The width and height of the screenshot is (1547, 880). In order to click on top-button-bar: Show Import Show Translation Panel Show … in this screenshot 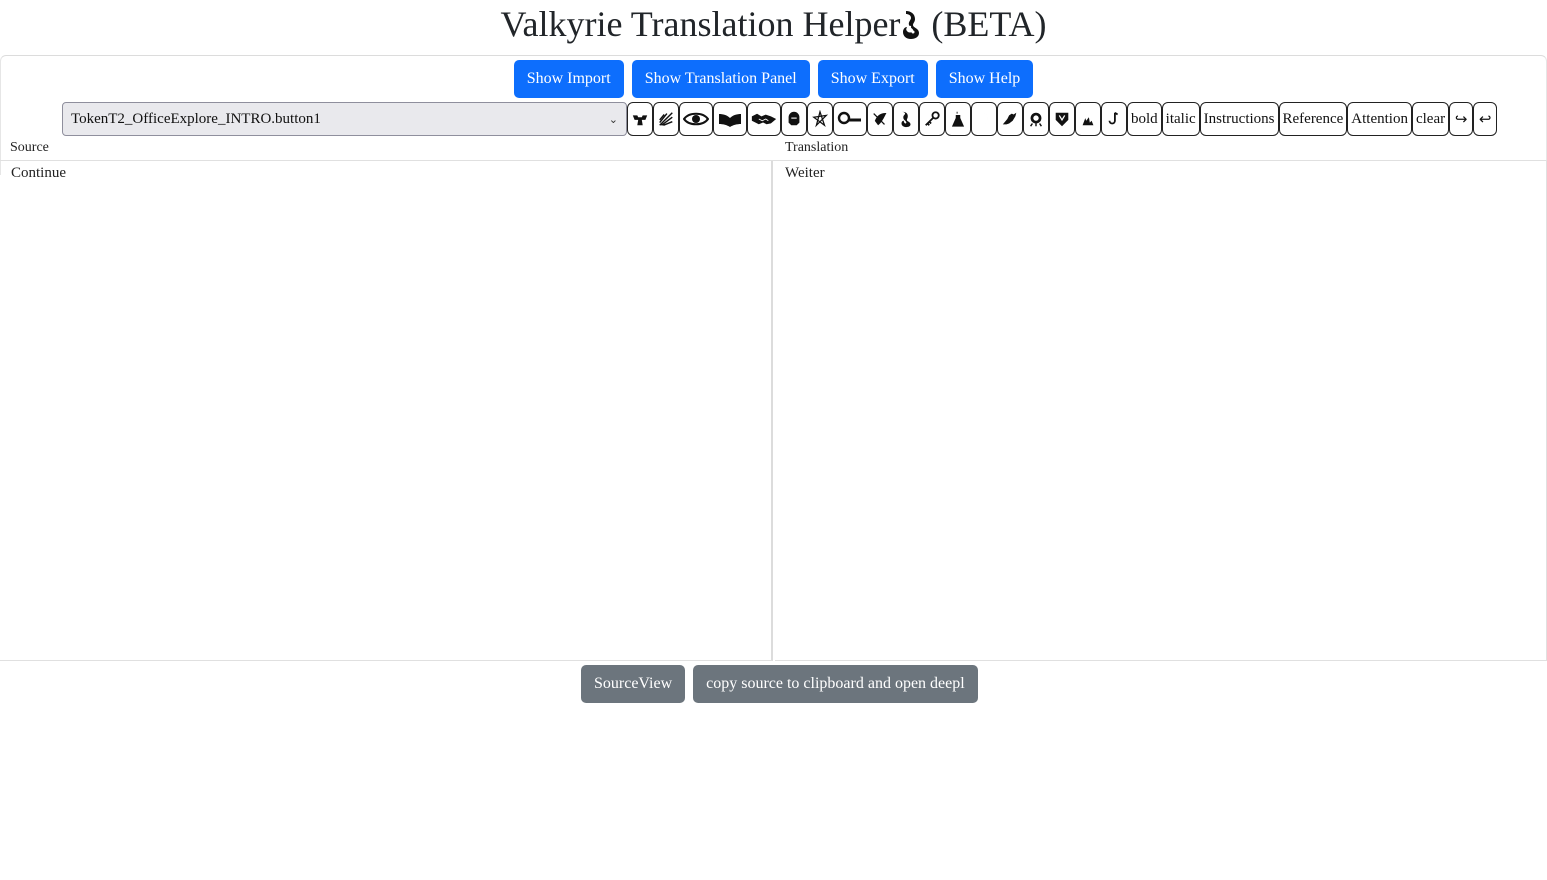, I will do `click(773, 79)`.